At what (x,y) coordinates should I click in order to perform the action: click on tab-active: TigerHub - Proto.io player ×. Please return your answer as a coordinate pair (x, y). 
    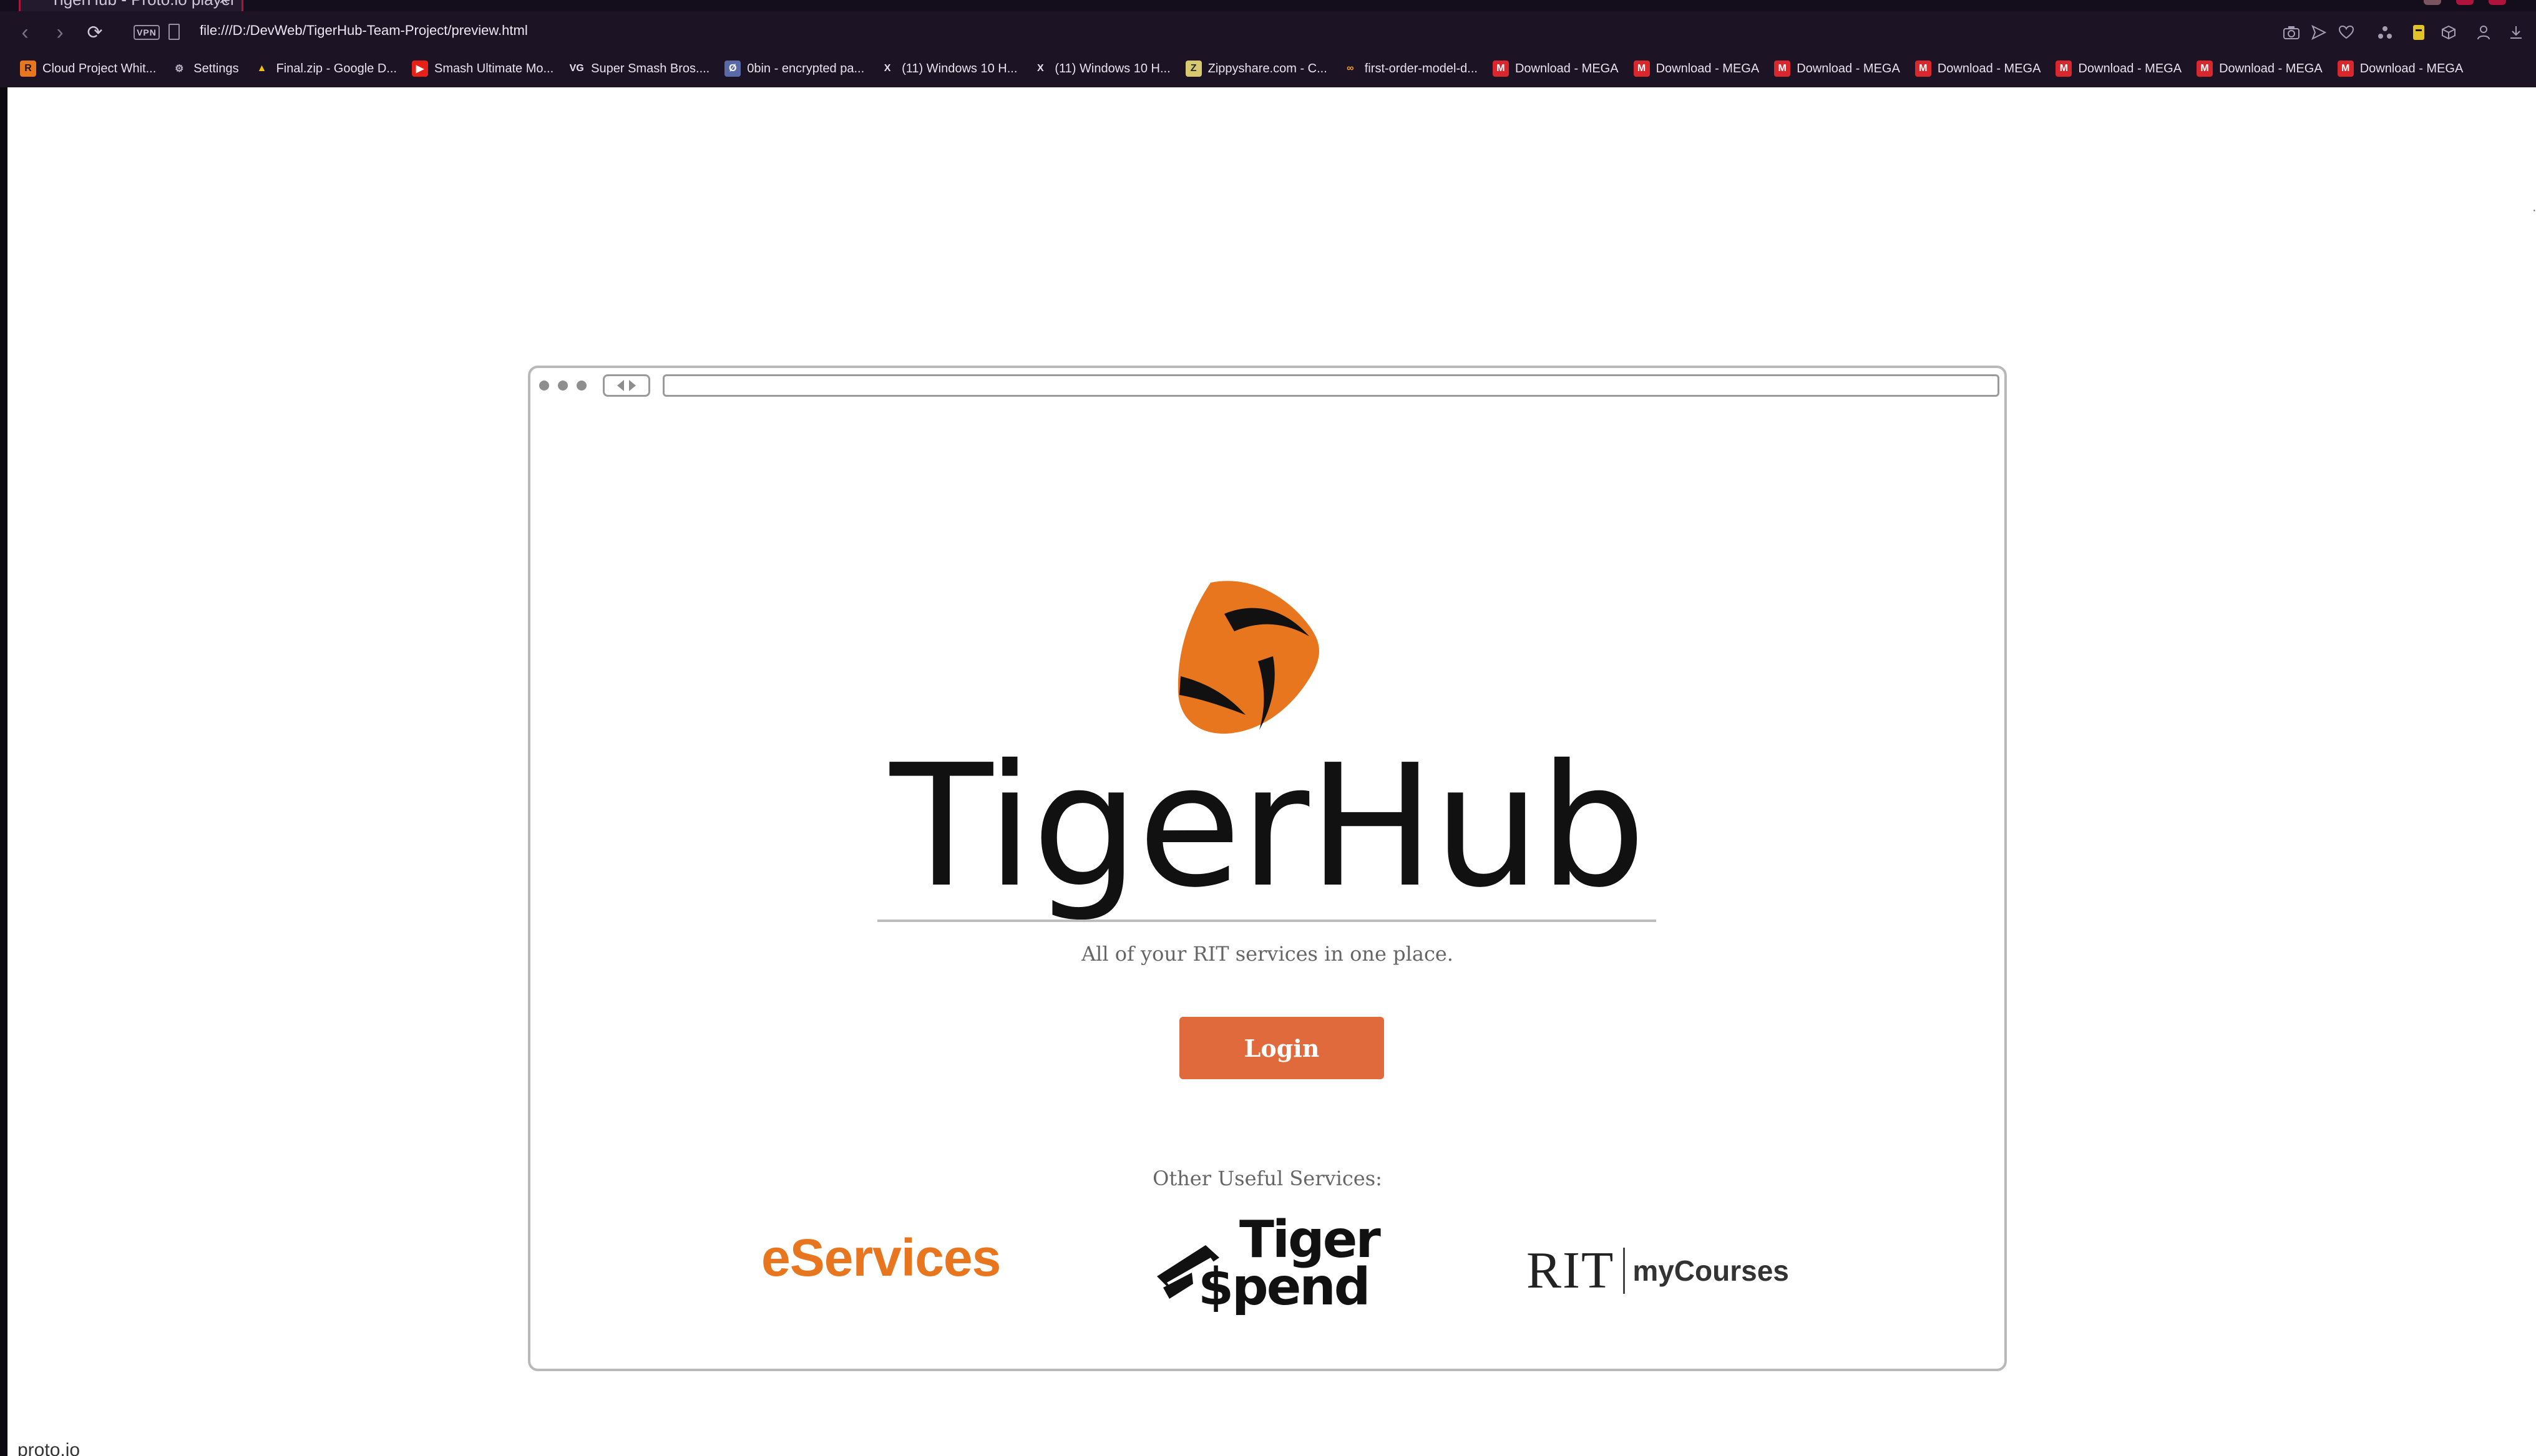
    Looking at the image, I should click on (131, 6).